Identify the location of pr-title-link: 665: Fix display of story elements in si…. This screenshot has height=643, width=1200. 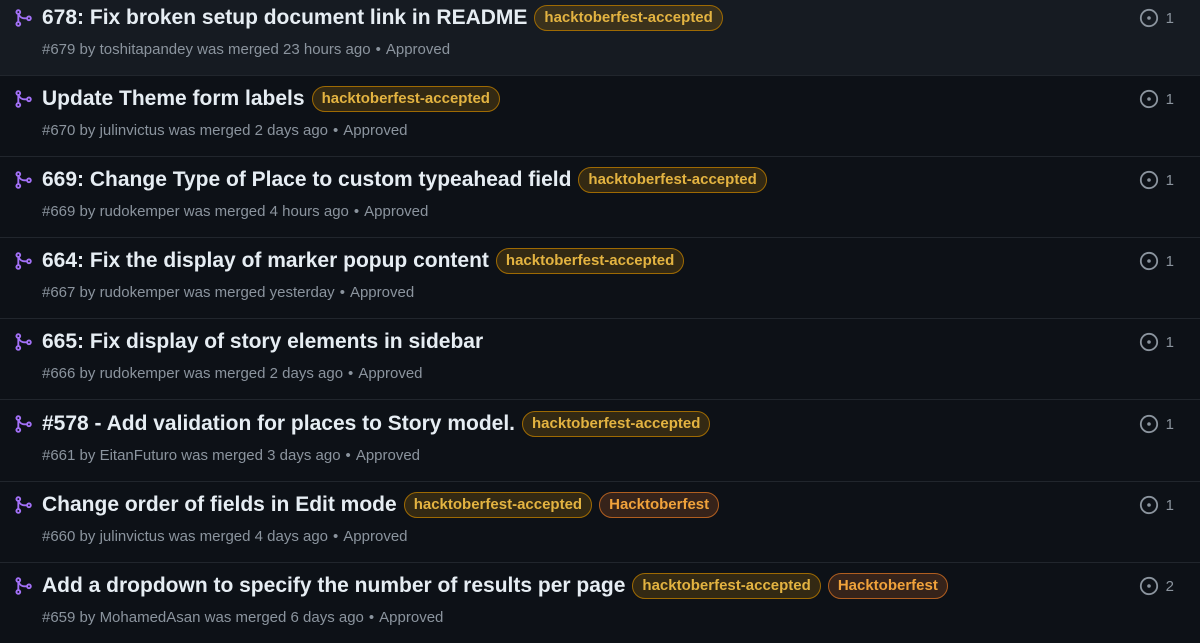
(262, 342).